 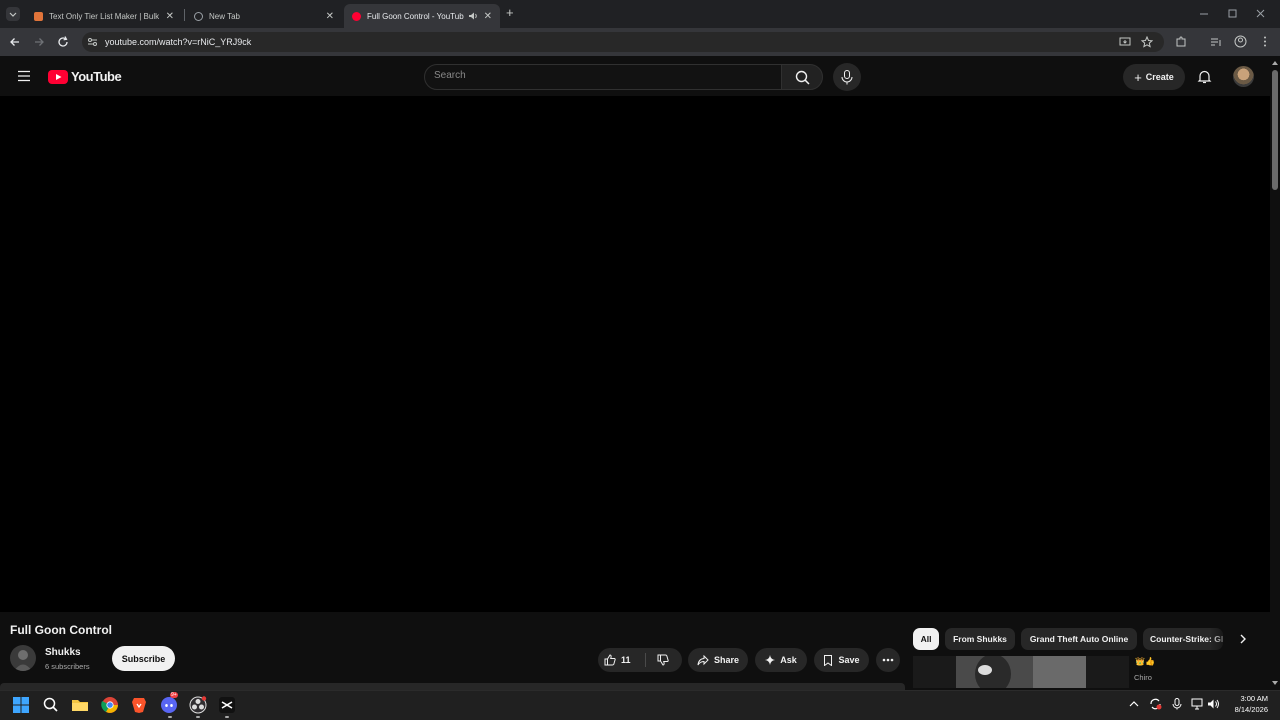 What do you see at coordinates (198, 16) in the screenshot?
I see `globe-icon` at bounding box center [198, 16].